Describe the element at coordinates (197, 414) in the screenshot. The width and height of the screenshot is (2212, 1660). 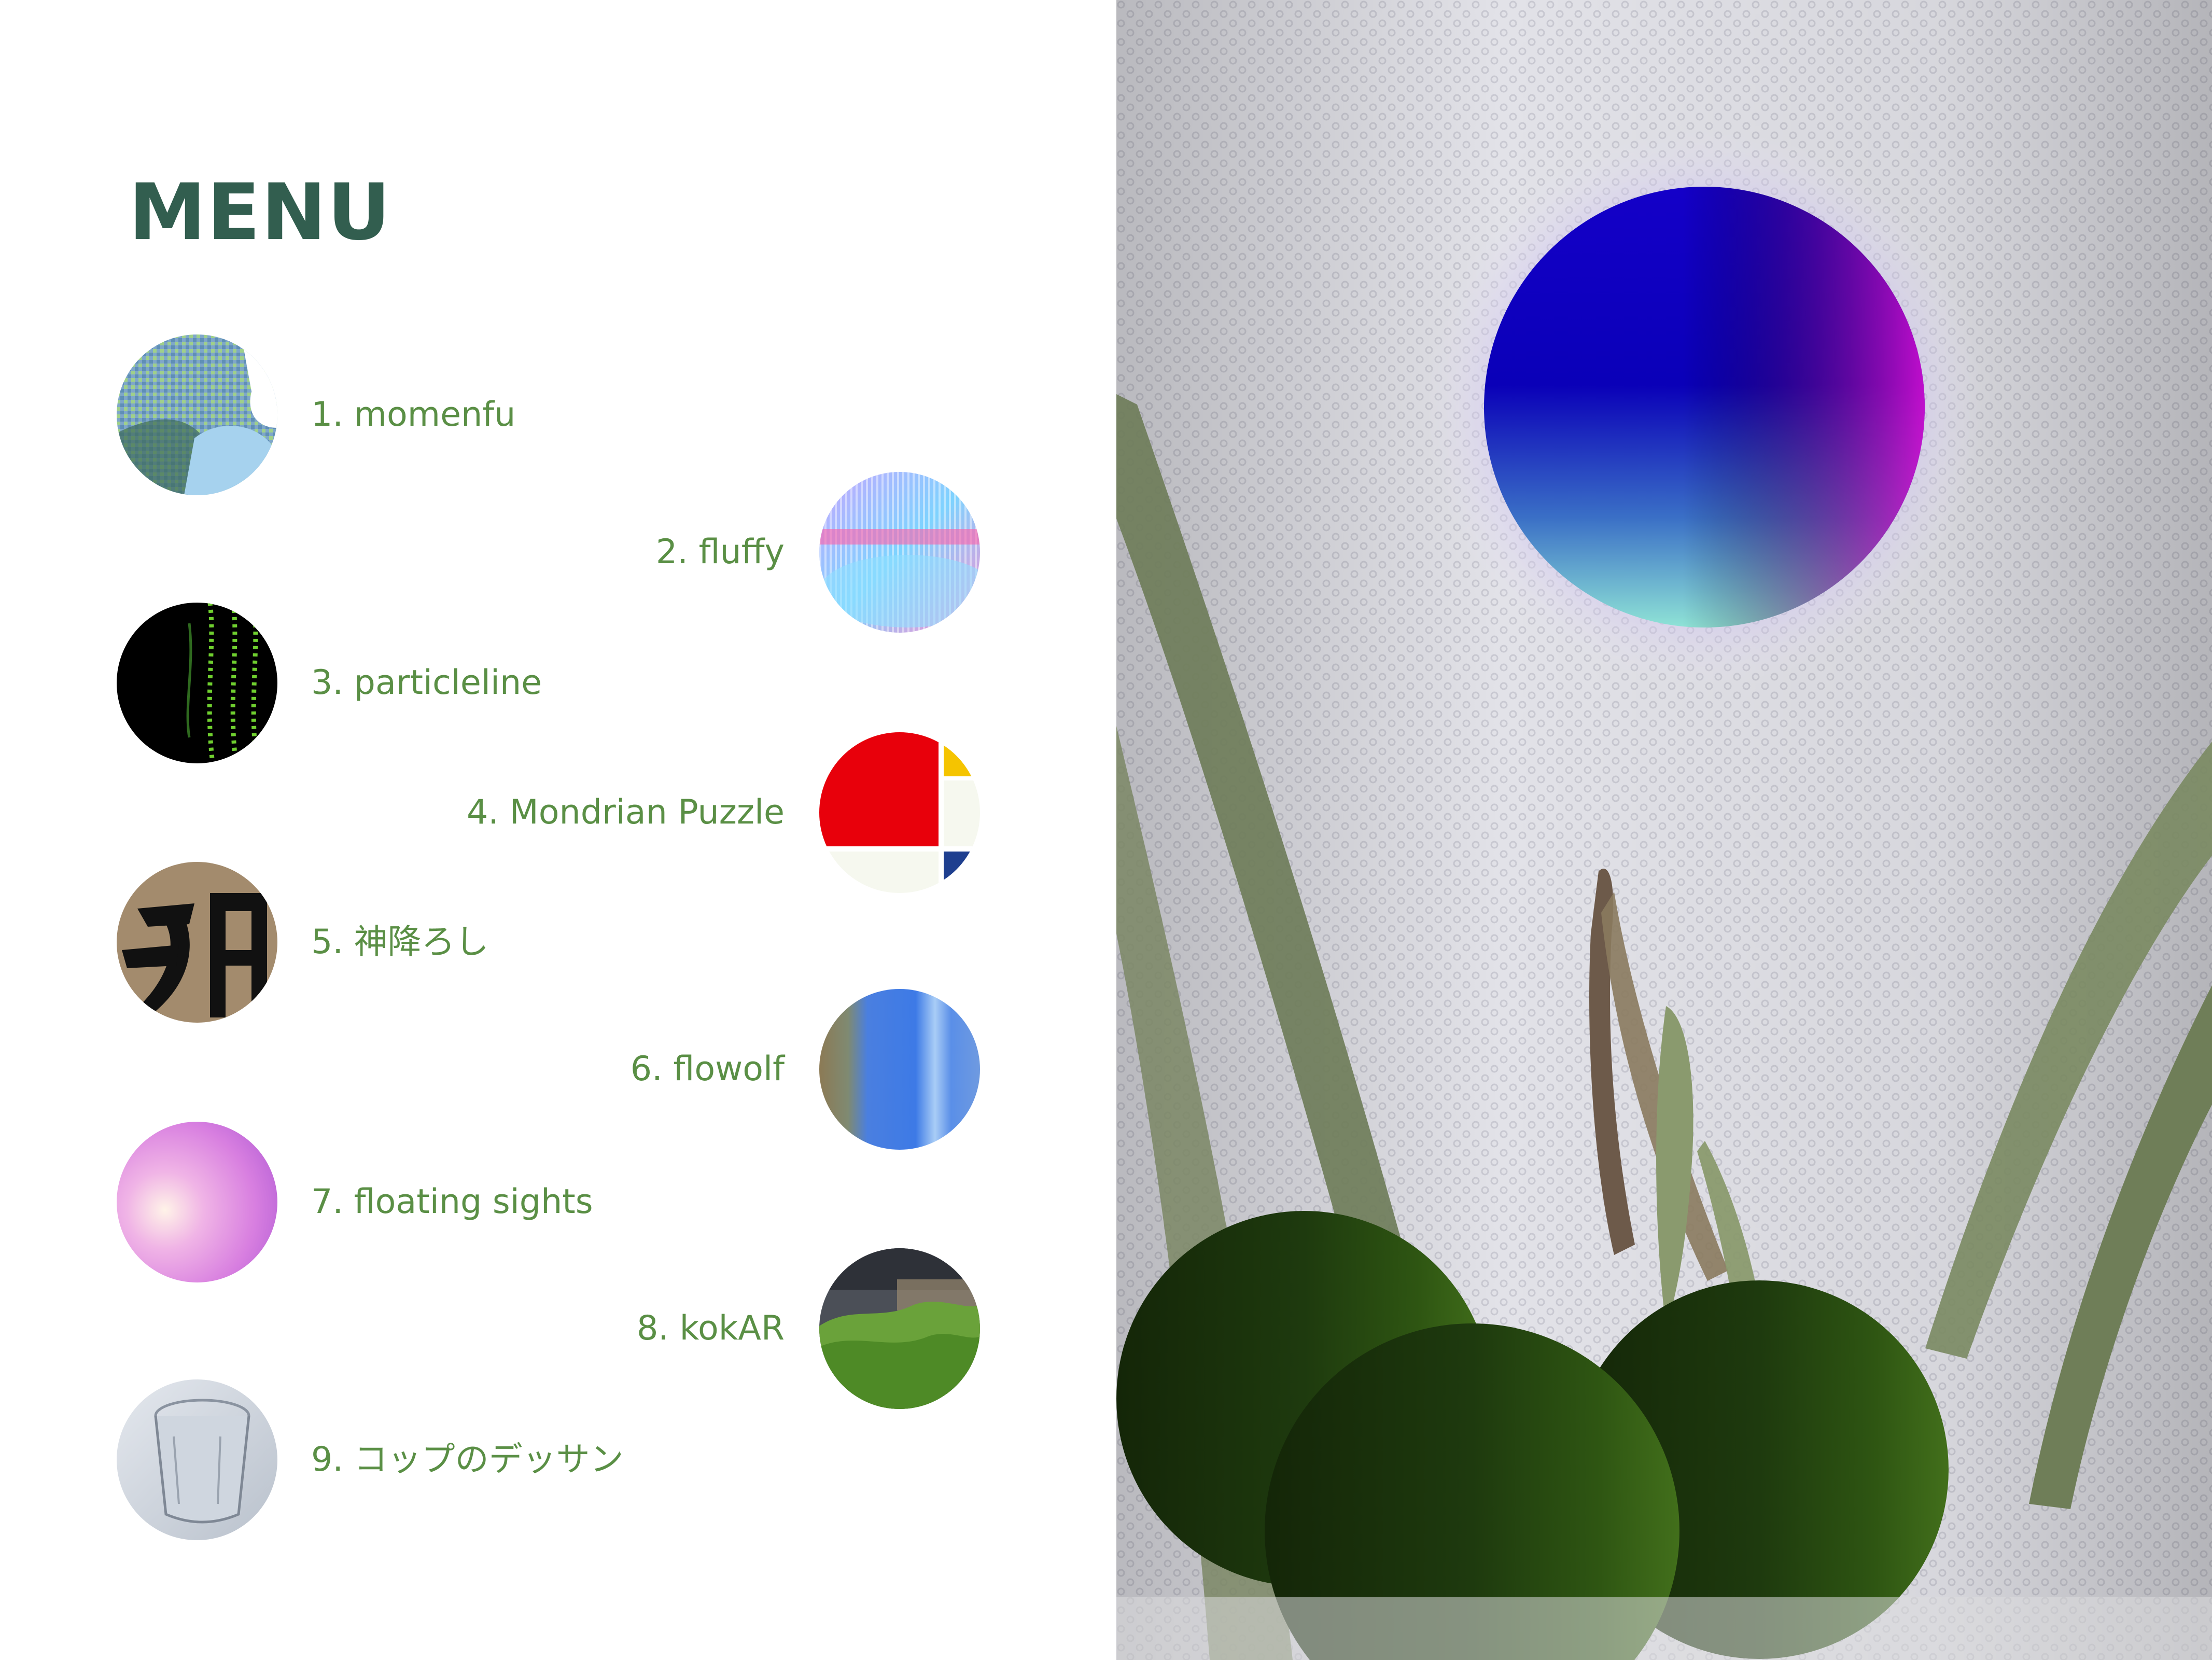
I see `momenfu-thumbnail-icon` at that location.